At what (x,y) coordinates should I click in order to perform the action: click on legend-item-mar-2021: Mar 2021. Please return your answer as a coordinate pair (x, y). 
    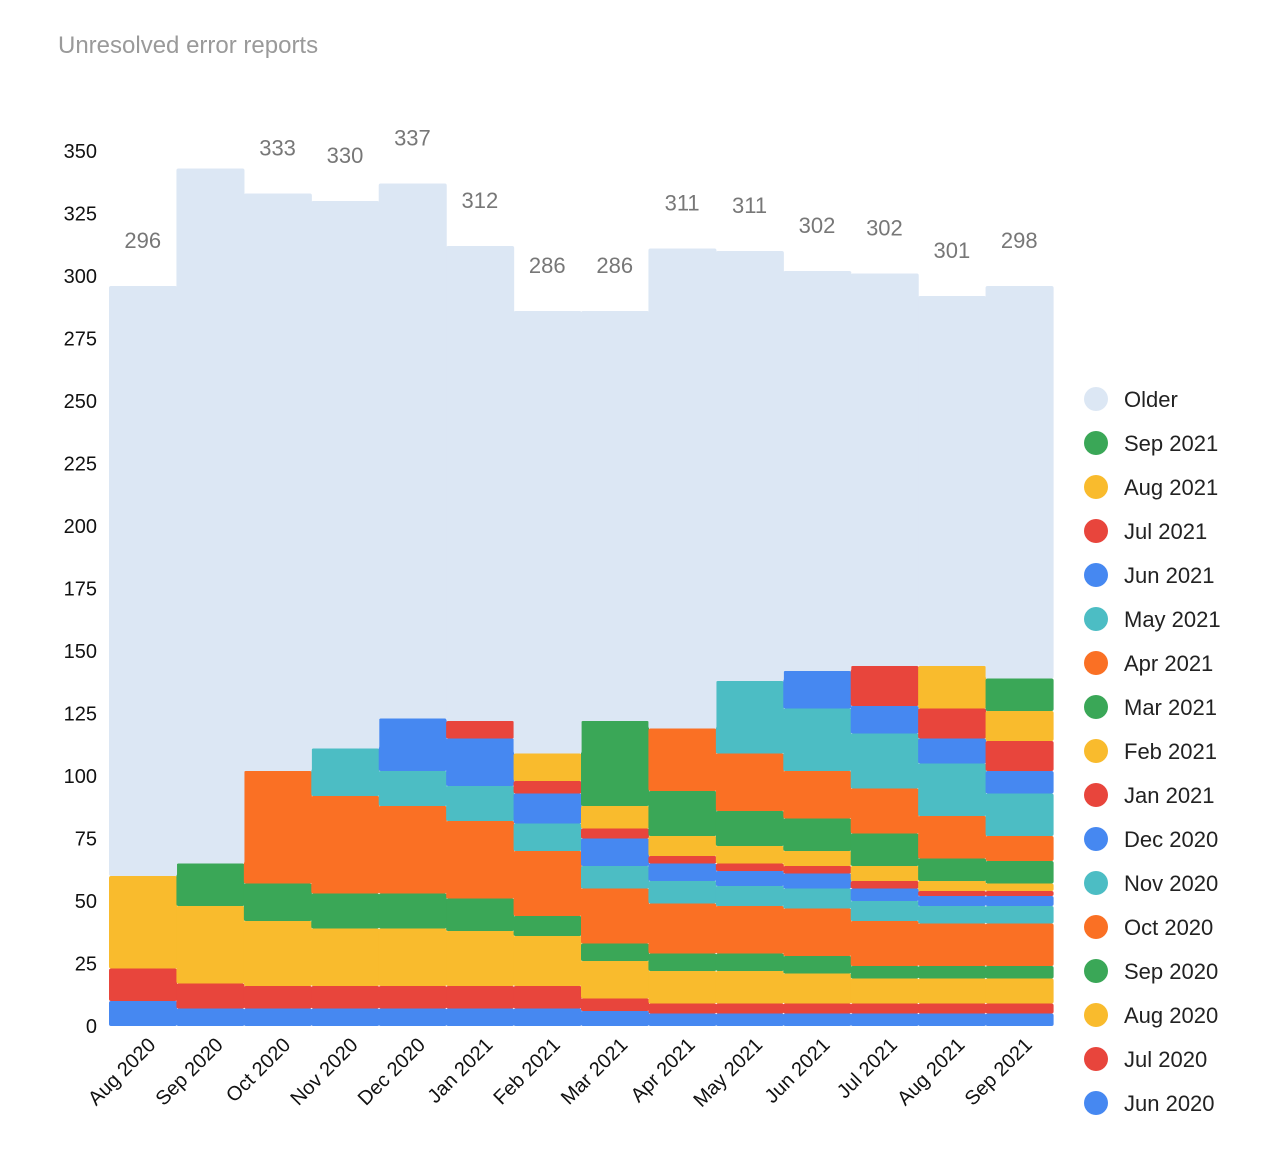
    Looking at the image, I should click on (1150, 707).